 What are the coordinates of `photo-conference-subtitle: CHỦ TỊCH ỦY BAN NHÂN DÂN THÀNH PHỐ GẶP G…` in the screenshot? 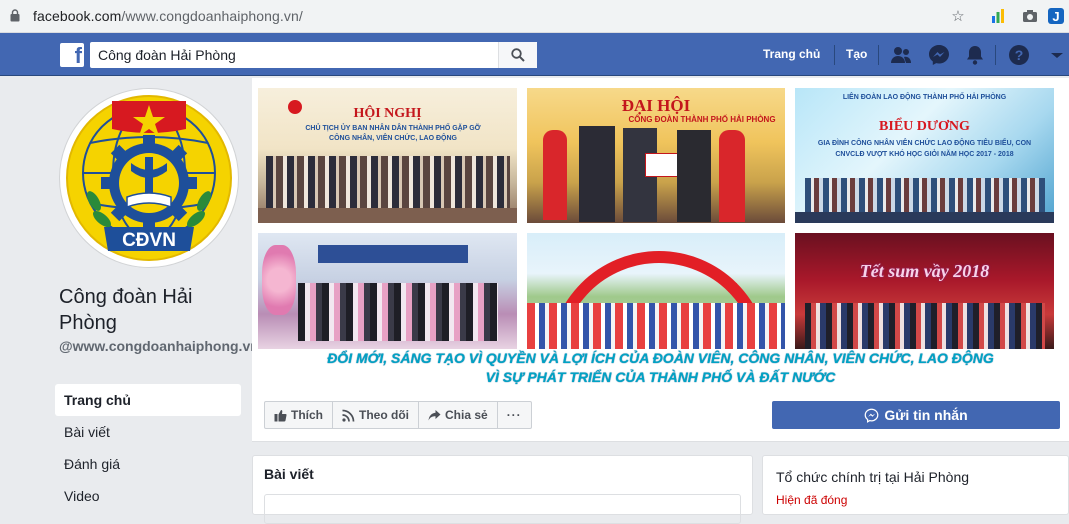 It's located at (393, 133).